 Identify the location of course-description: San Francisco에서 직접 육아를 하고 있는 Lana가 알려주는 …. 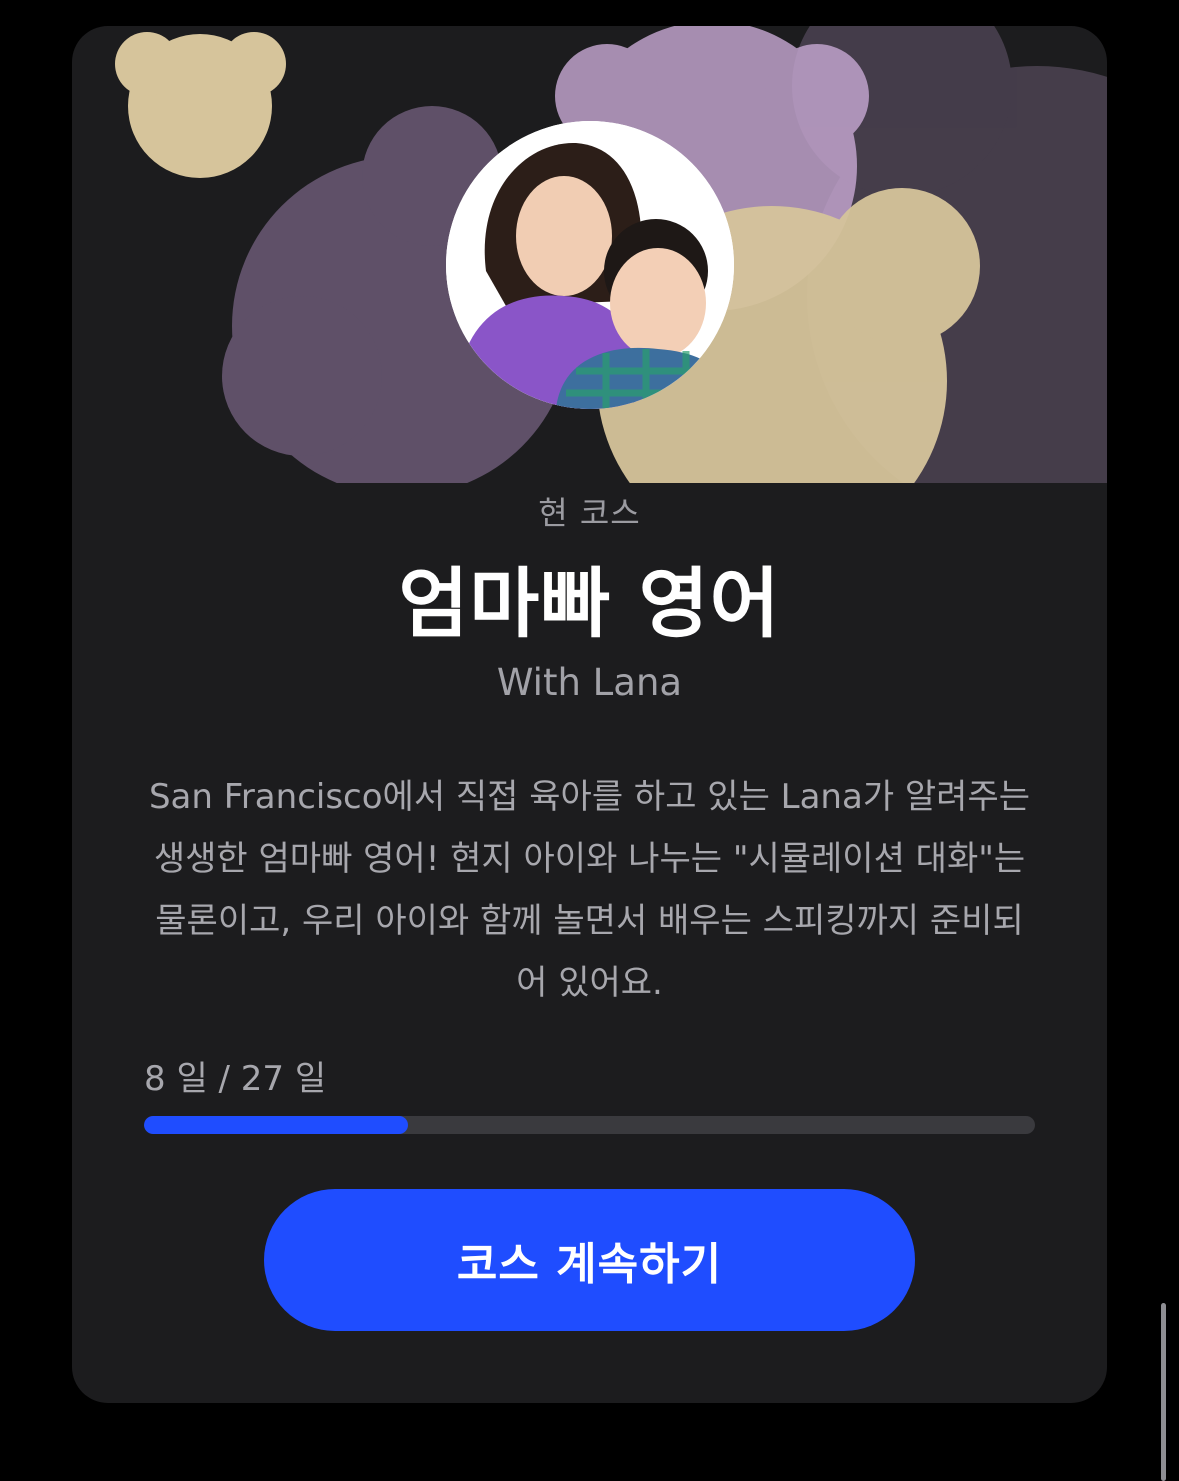
(589, 890).